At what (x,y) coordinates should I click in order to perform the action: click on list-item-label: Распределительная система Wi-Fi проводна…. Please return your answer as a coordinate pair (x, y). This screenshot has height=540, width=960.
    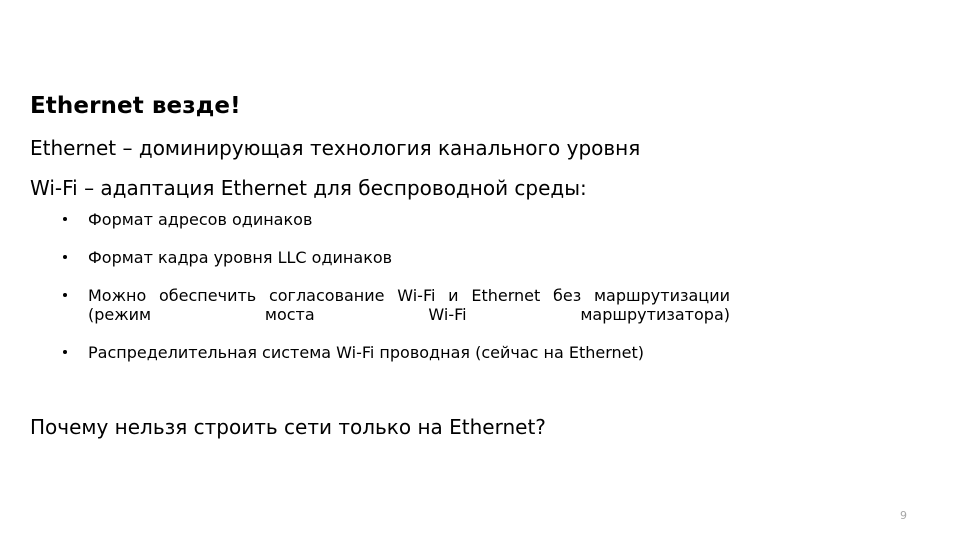
    Looking at the image, I should click on (366, 352).